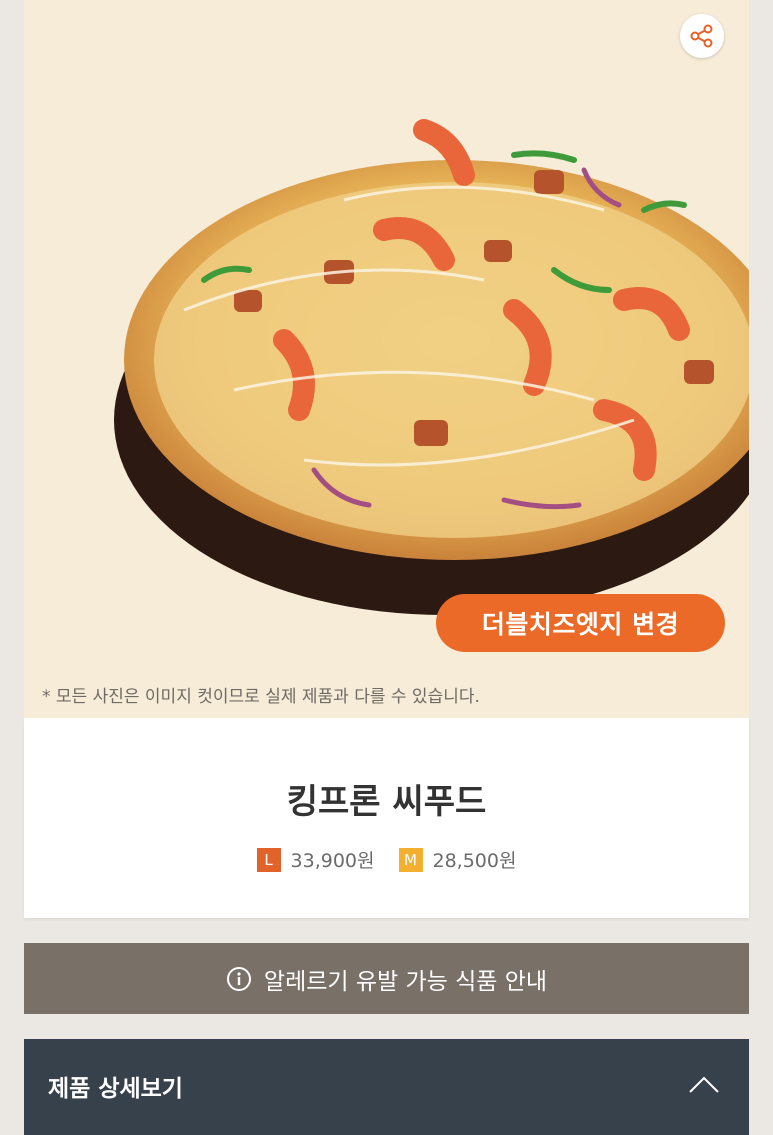 This screenshot has width=773, height=1135. What do you see at coordinates (386, 859) in the screenshot?
I see `price-list: L 33,900원 M 28,500원` at bounding box center [386, 859].